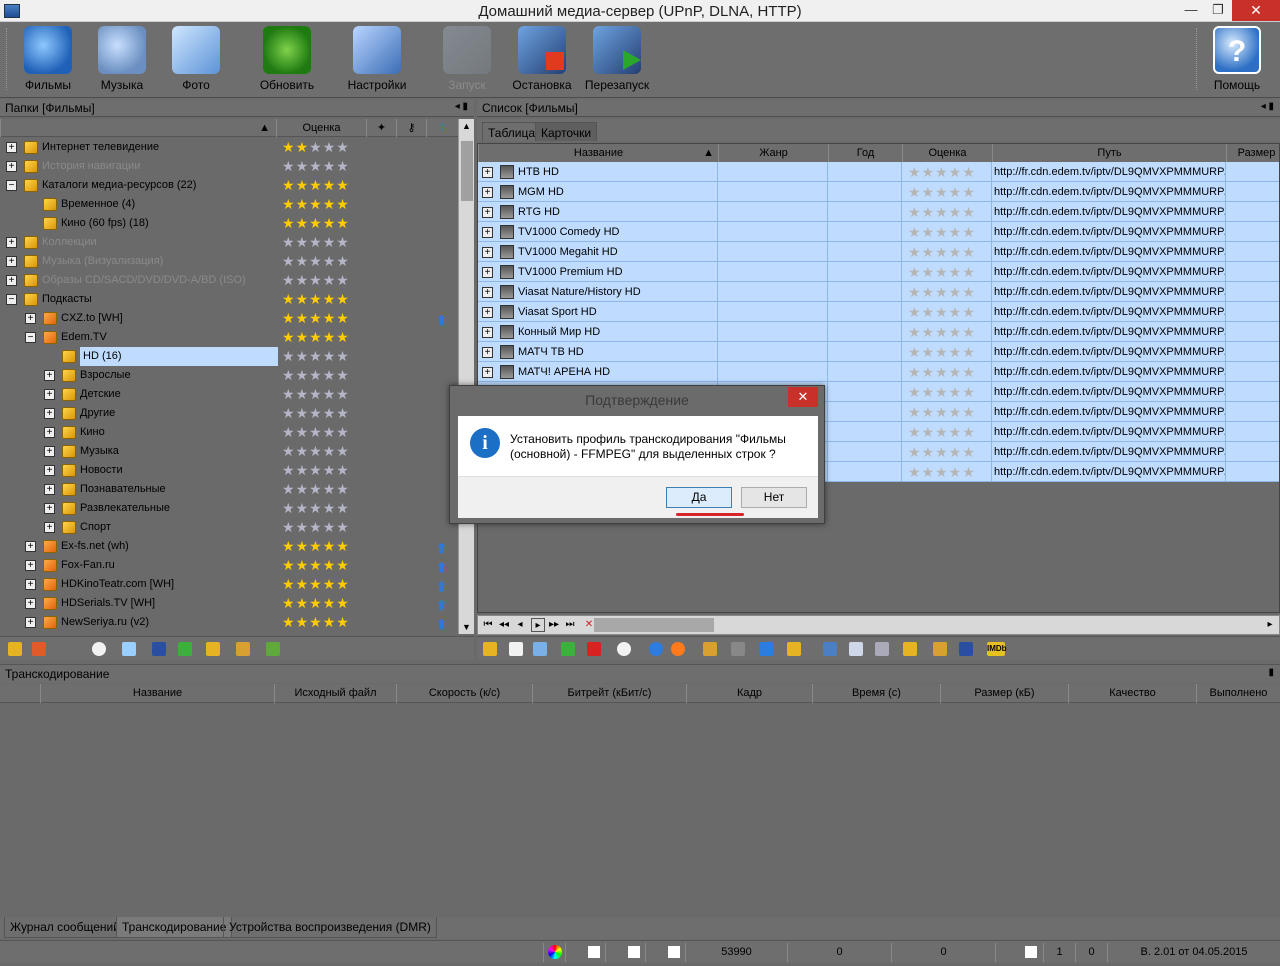 The height and width of the screenshot is (966, 1280). I want to click on tab-transcoding: Транскодирование, so click(174, 927).